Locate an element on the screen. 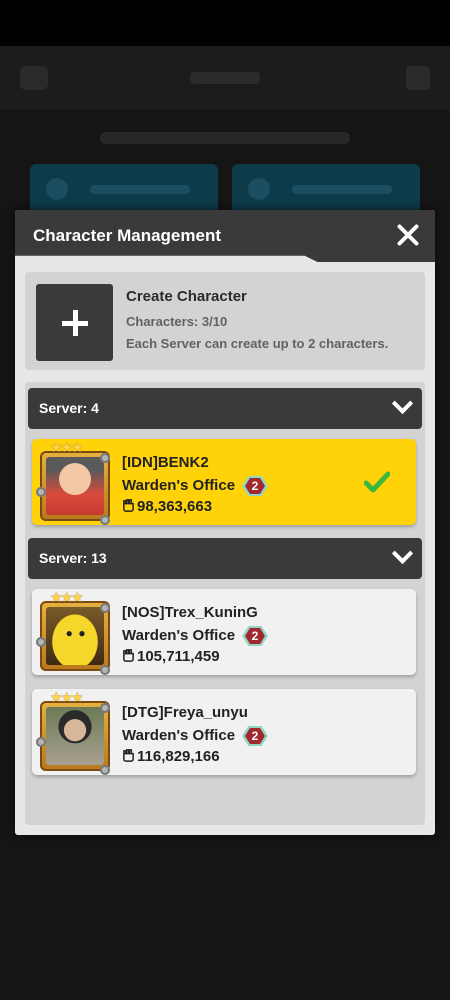  background-menu-icon is located at coordinates (418, 78).